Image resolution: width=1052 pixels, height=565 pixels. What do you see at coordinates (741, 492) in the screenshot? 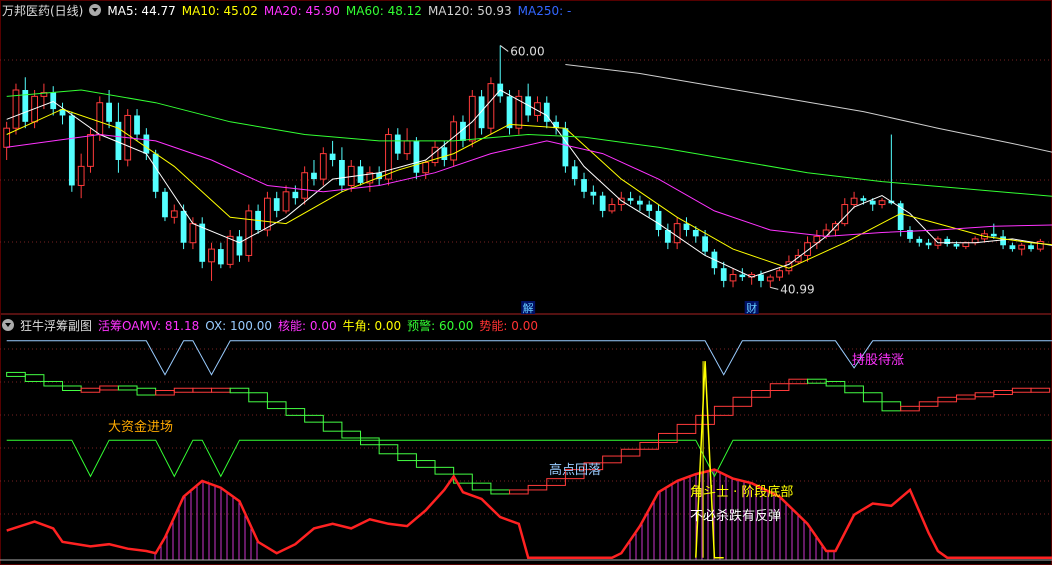
I see `annotation-bull-fighter: 角斗士 · 阶段底部` at bounding box center [741, 492].